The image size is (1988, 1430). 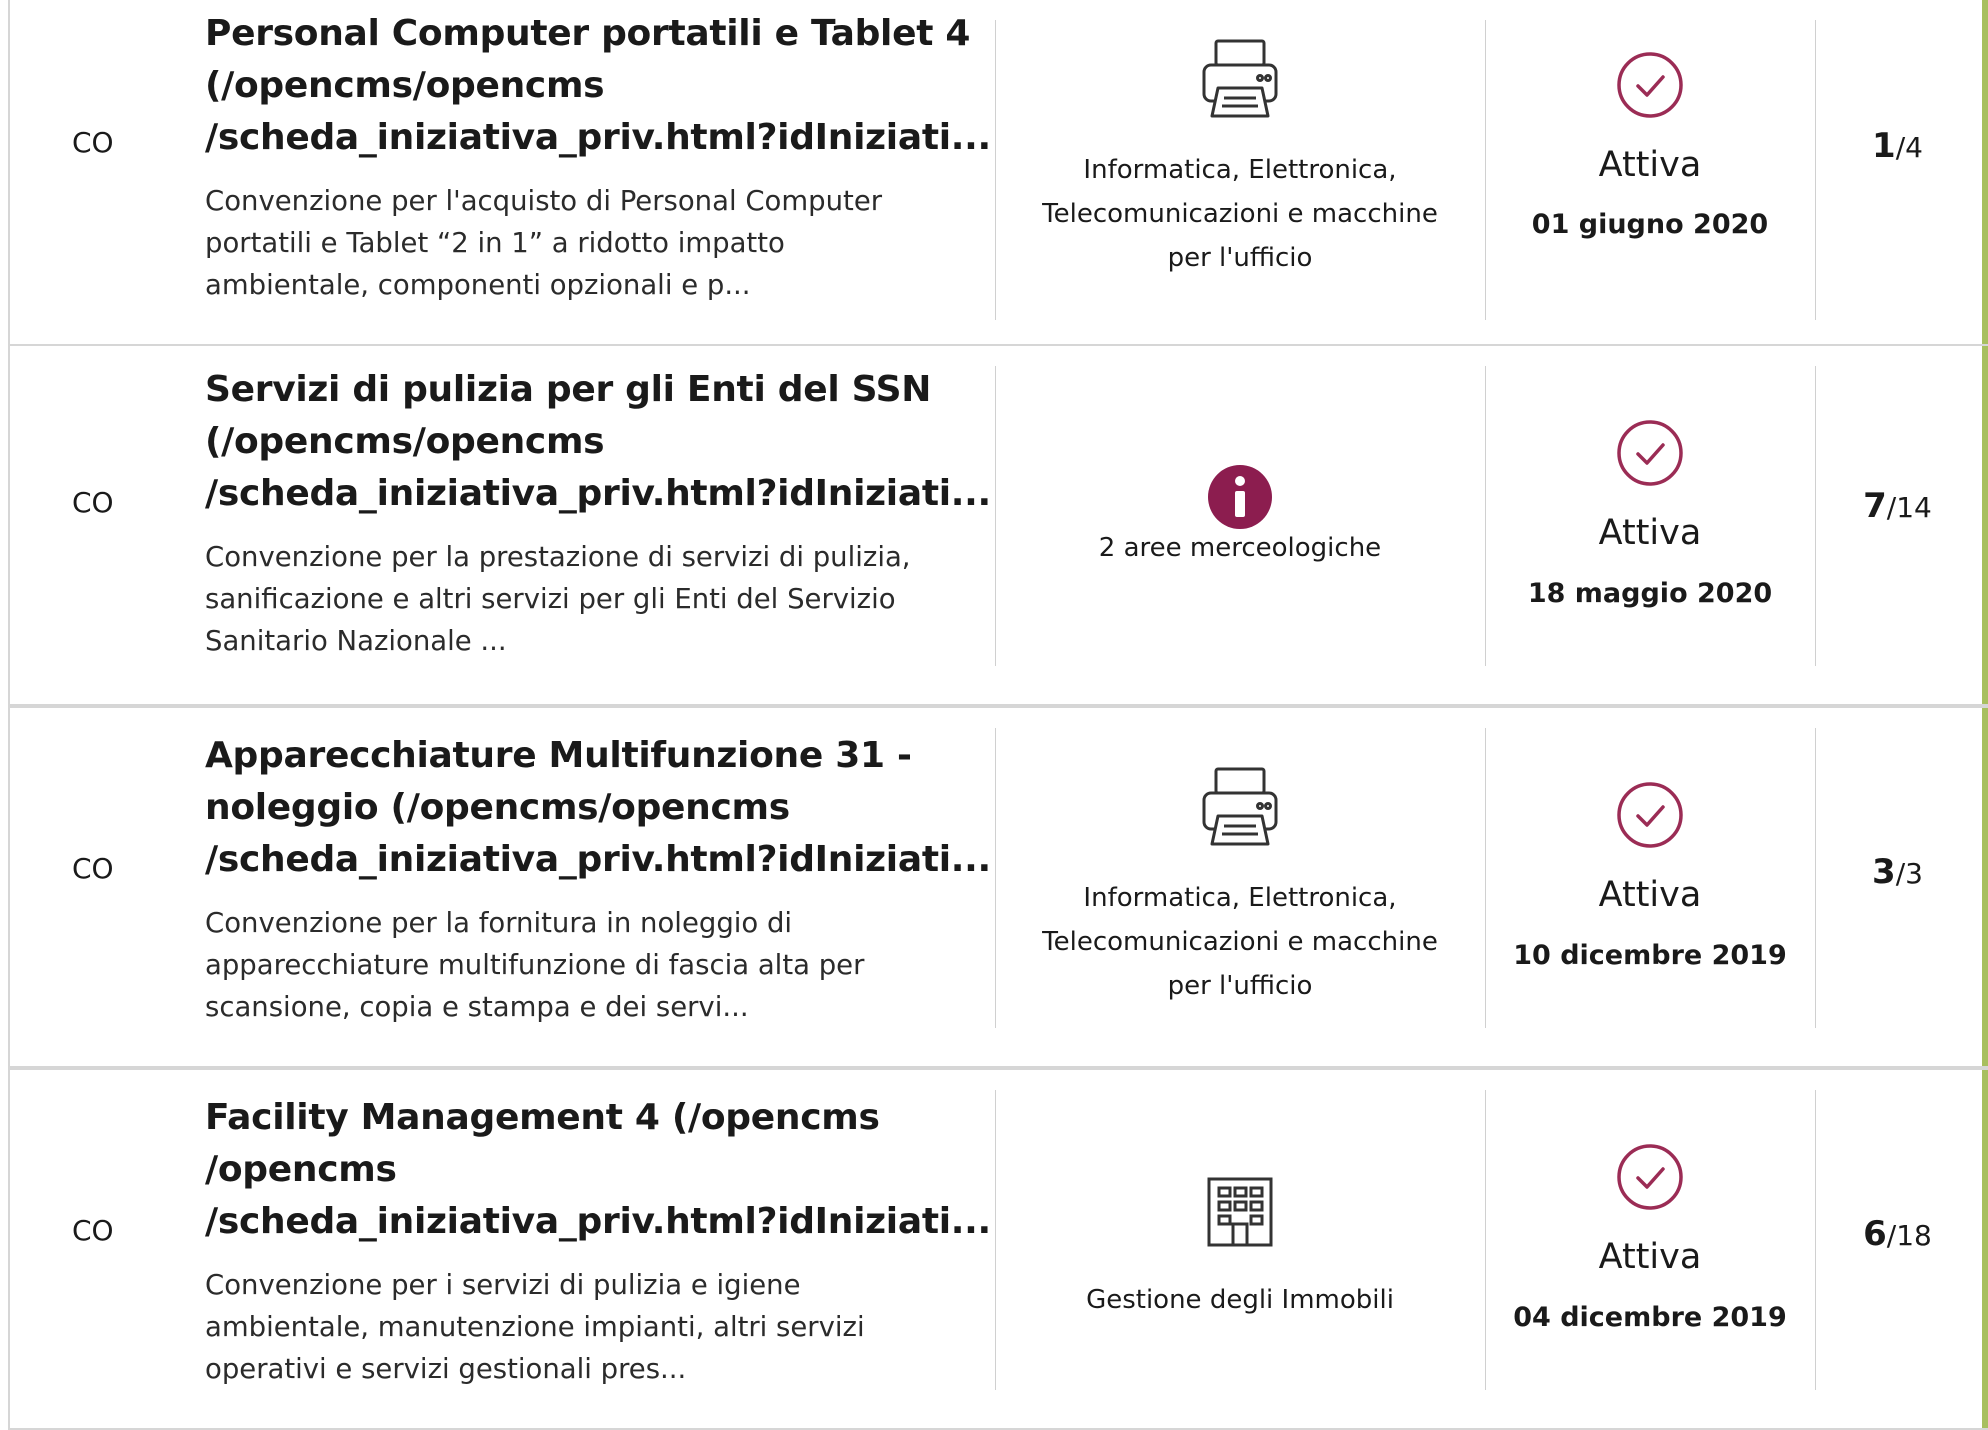 What do you see at coordinates (1240, 1300) in the screenshot?
I see `category-label: Gestione degli Immobili` at bounding box center [1240, 1300].